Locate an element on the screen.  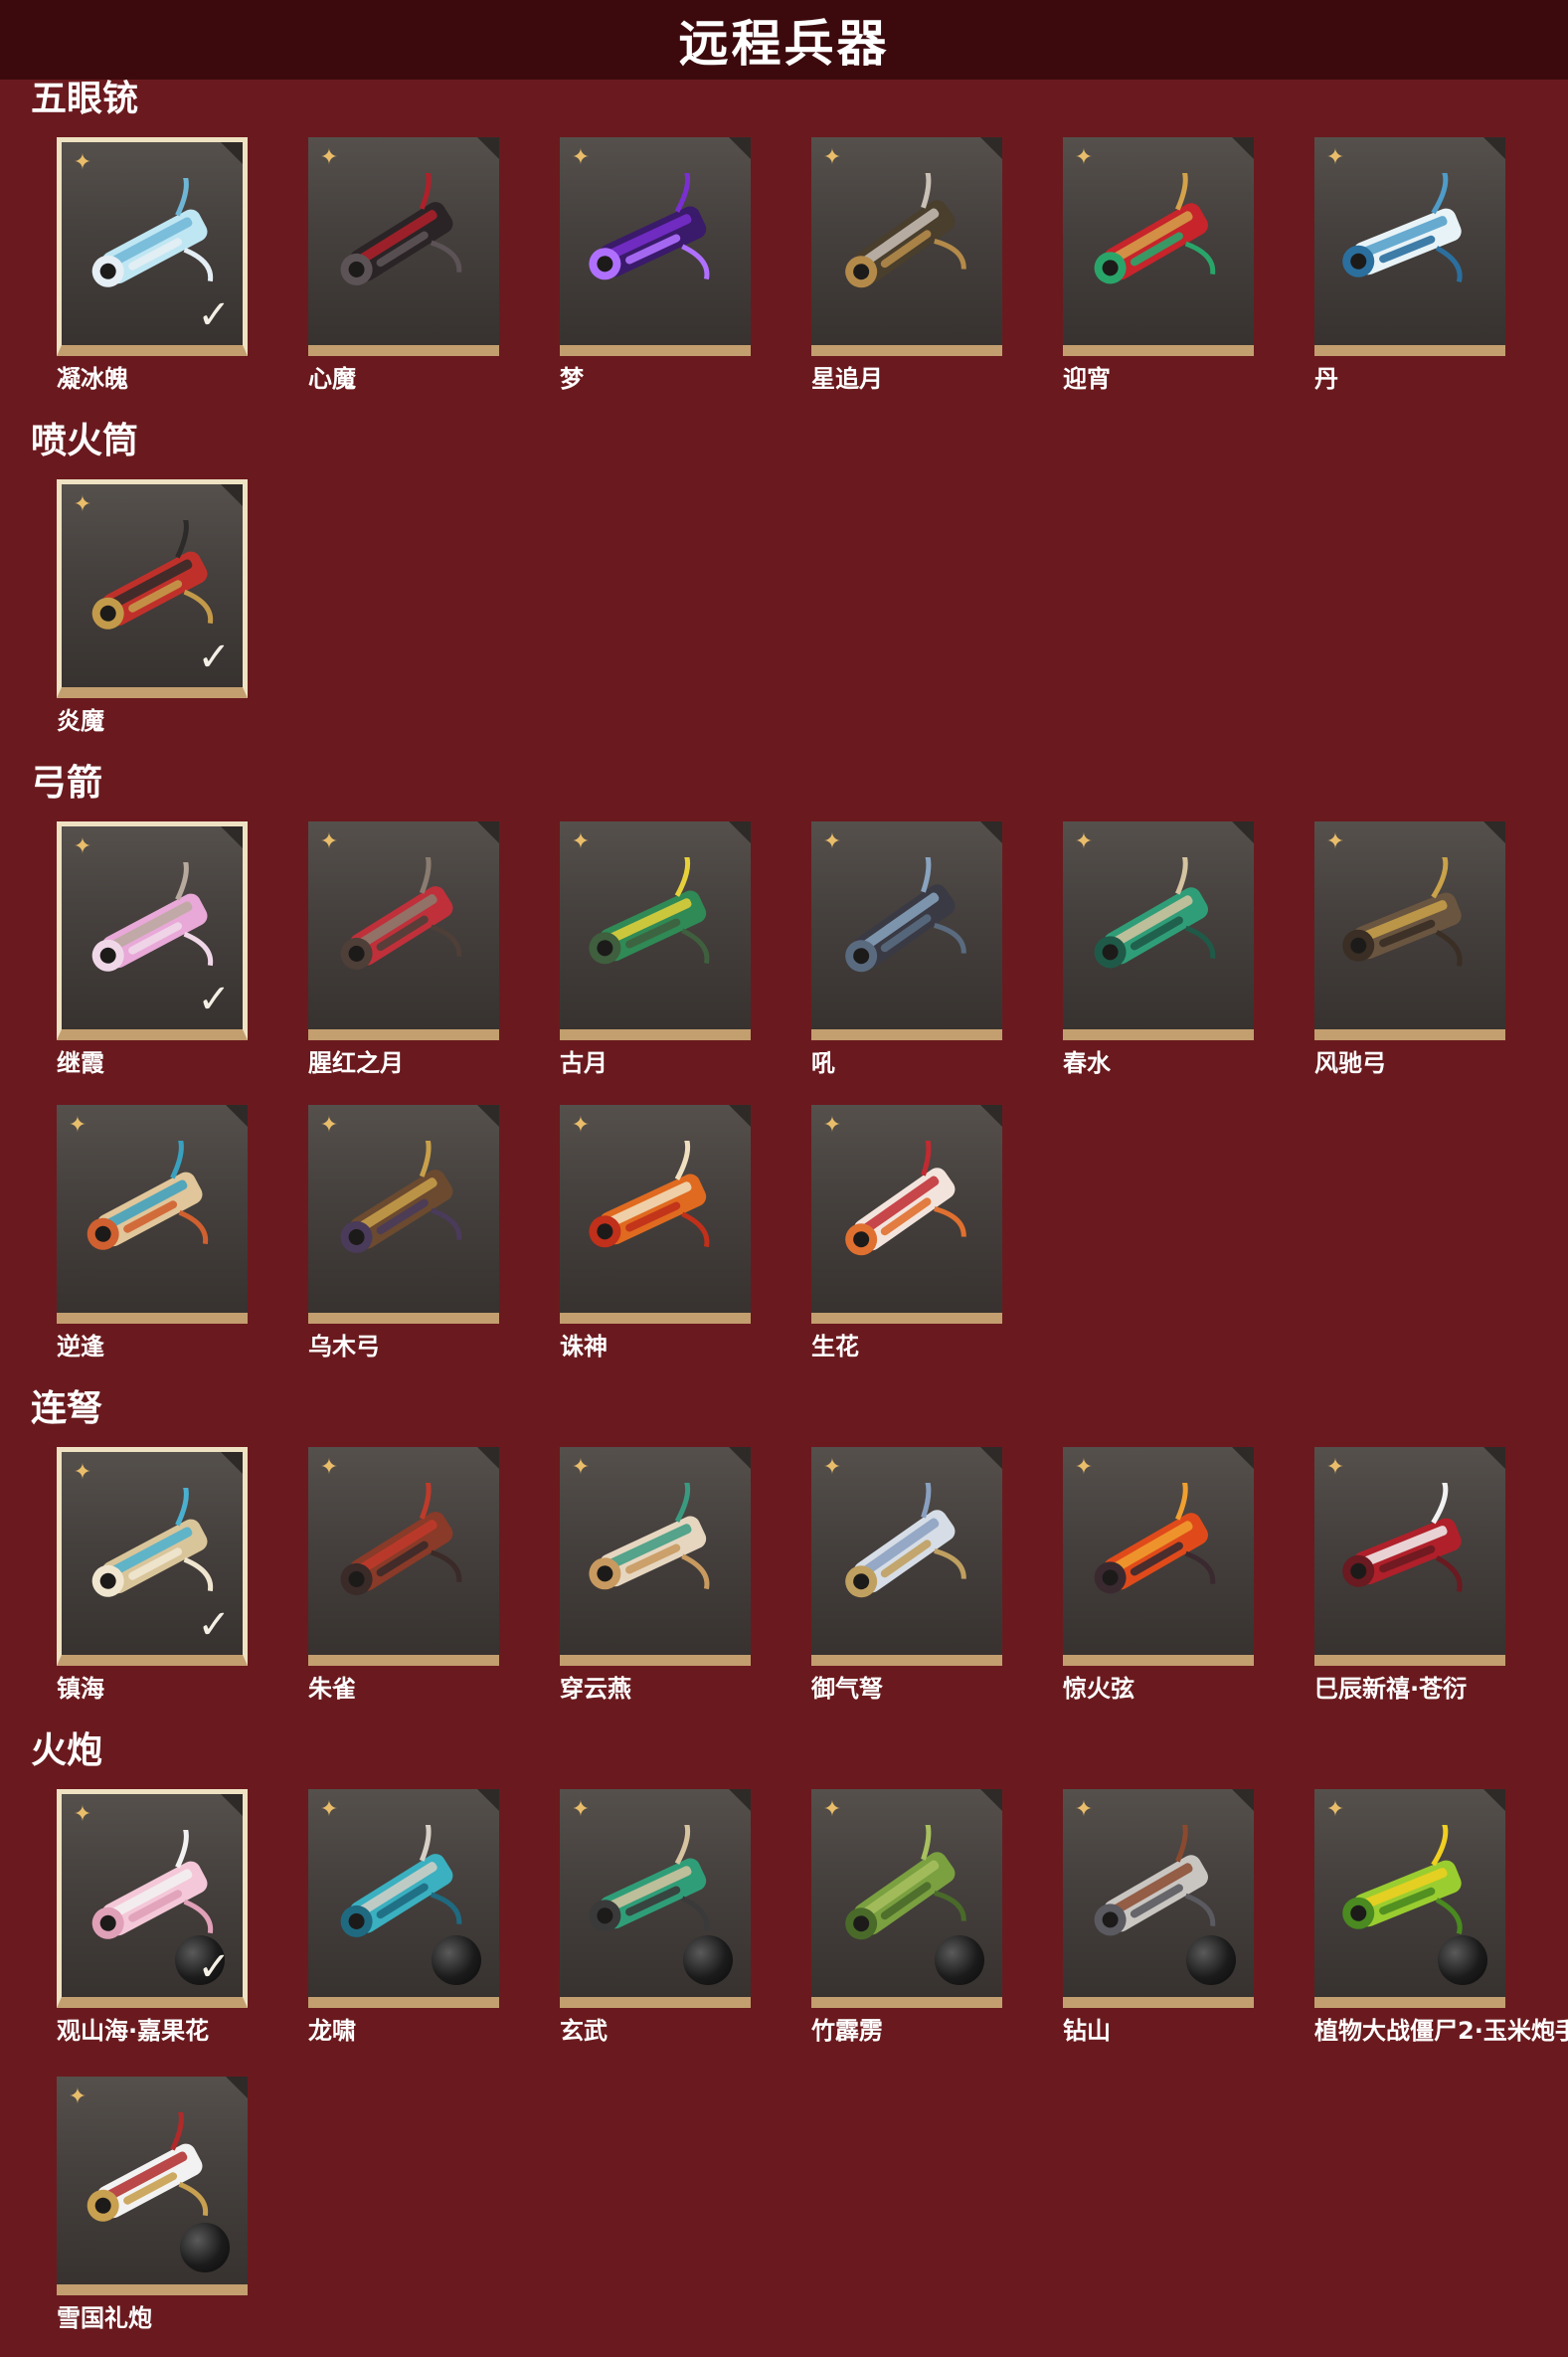
weapon-card: ✦ 春水 is located at coordinates (1158, 950).